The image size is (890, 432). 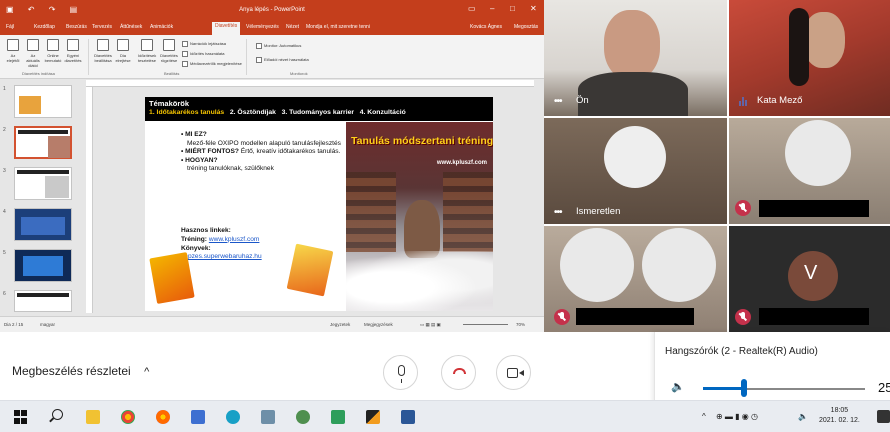 I want to click on tab-insert: Beszúrás, so click(x=76, y=27).